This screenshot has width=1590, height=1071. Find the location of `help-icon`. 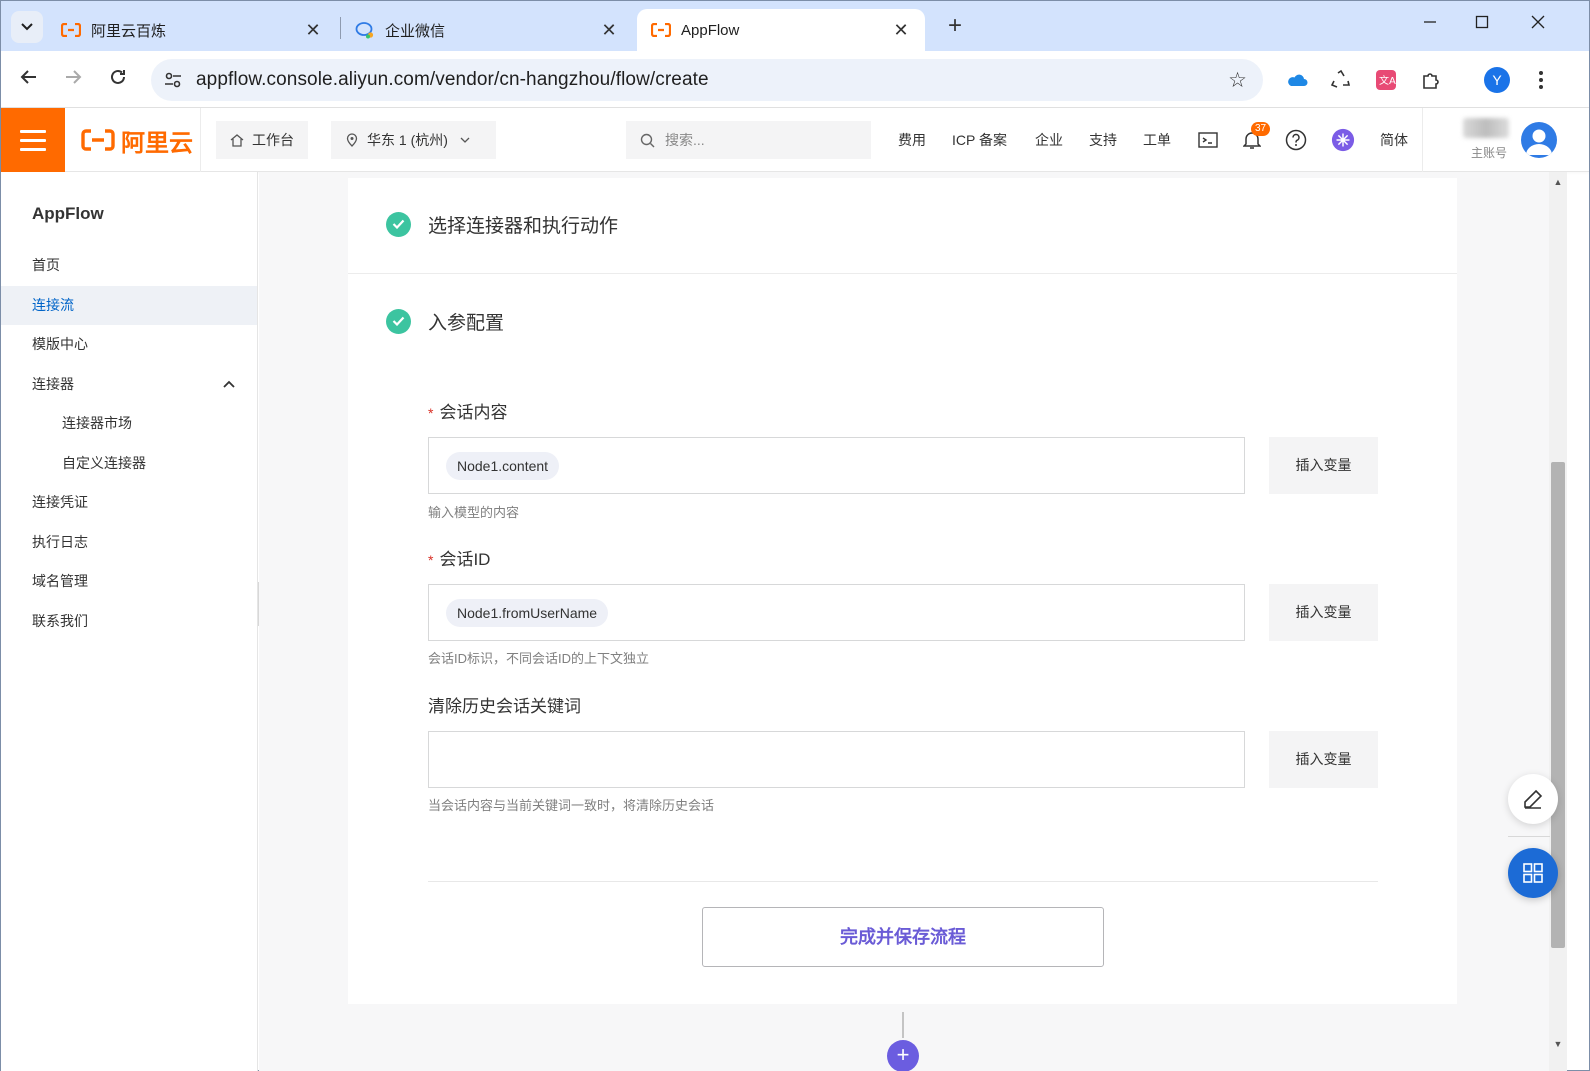

help-icon is located at coordinates (1296, 140).